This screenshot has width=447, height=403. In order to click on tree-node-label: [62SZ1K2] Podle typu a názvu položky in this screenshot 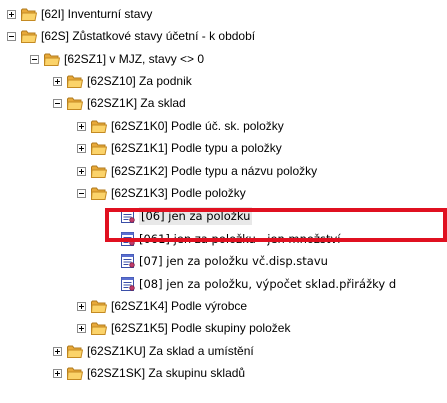, I will do `click(214, 171)`.